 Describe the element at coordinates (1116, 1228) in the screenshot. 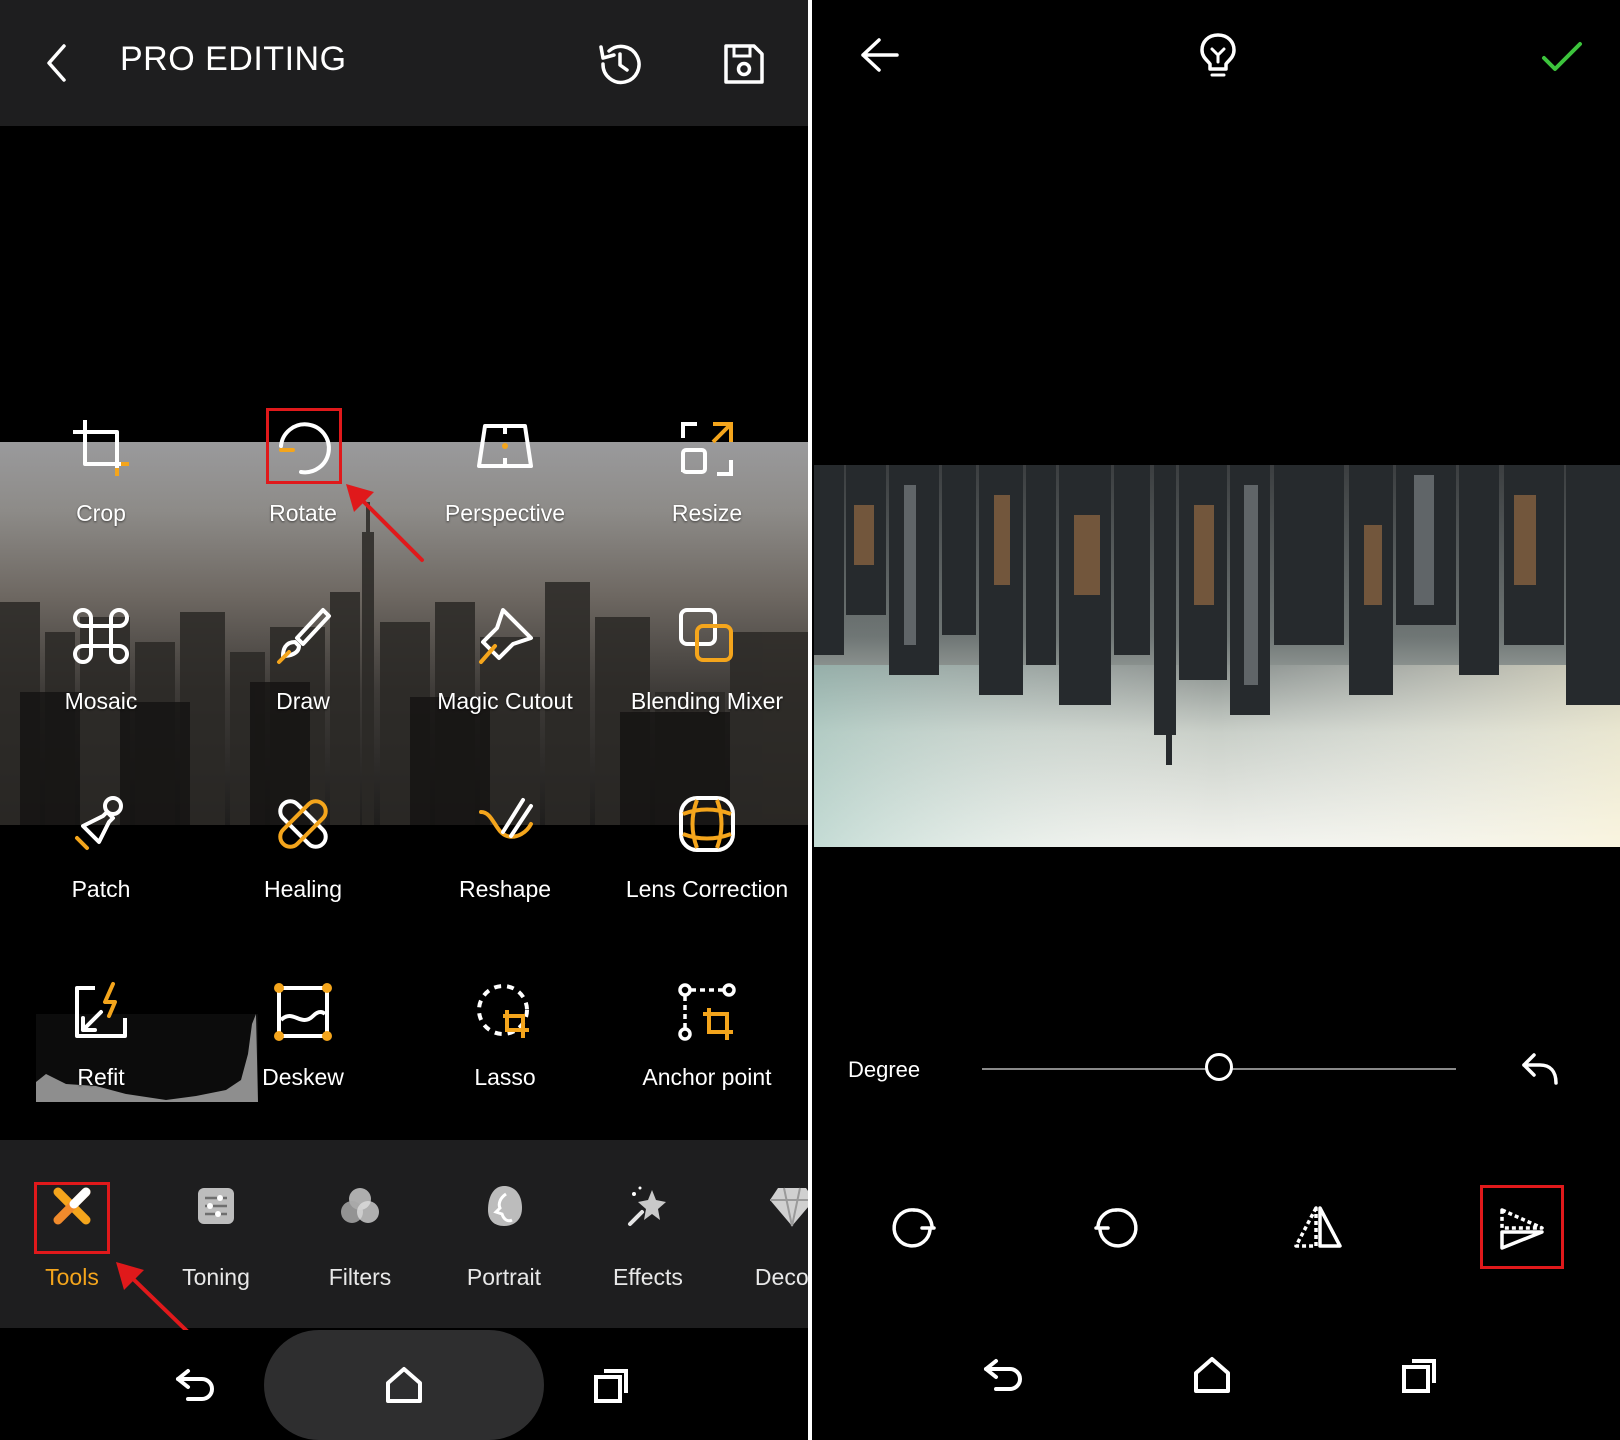

I see `rotate-left-icon` at that location.